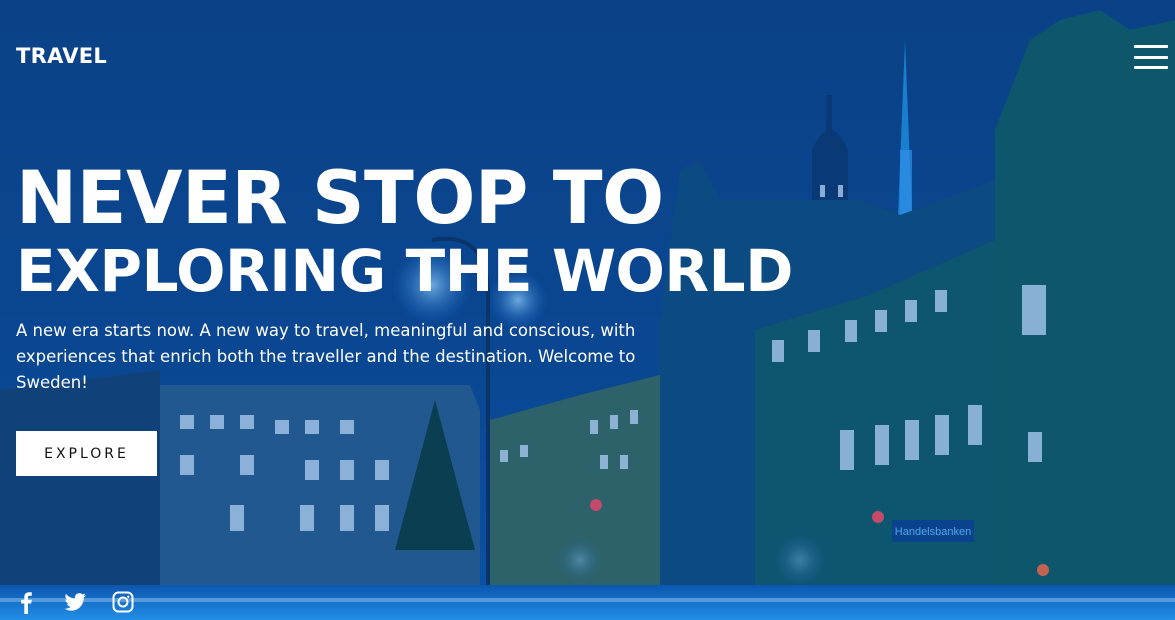 This screenshot has width=1175, height=620. Describe the element at coordinates (123, 602) in the screenshot. I see `instagram-icon` at that location.